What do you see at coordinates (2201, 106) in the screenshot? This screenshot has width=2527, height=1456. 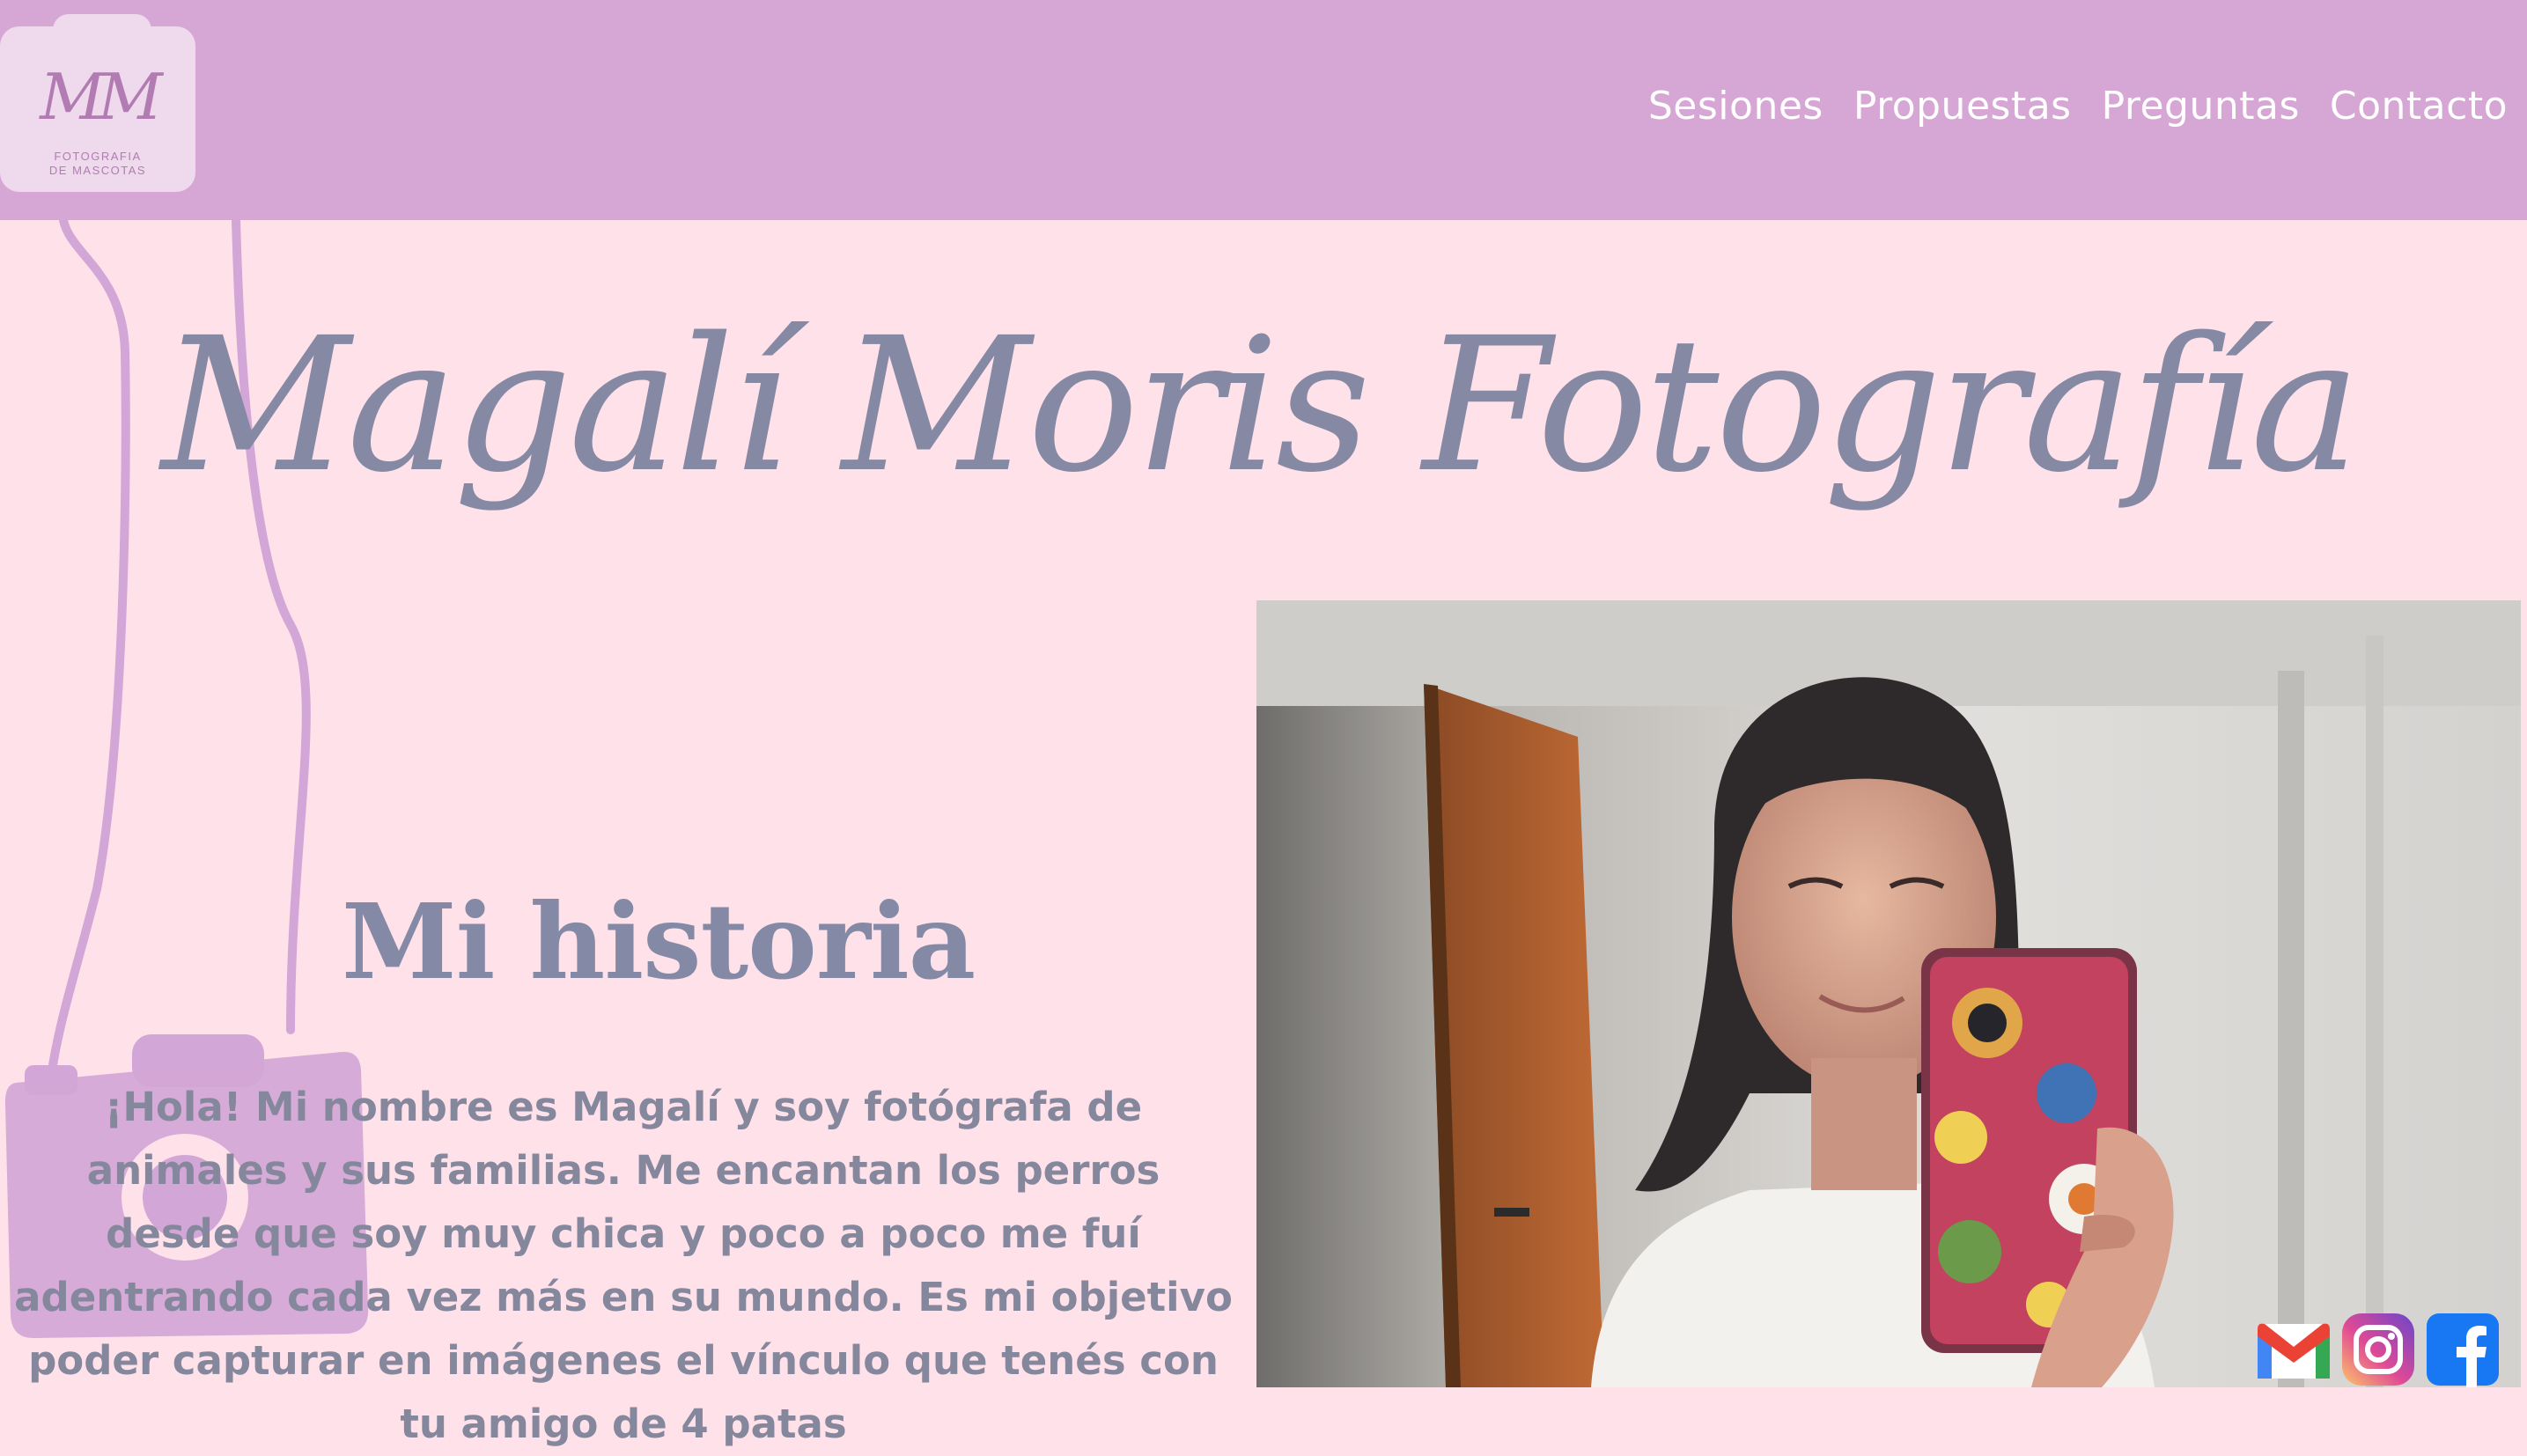 I see `nav-item-preguntas: Preguntas` at bounding box center [2201, 106].